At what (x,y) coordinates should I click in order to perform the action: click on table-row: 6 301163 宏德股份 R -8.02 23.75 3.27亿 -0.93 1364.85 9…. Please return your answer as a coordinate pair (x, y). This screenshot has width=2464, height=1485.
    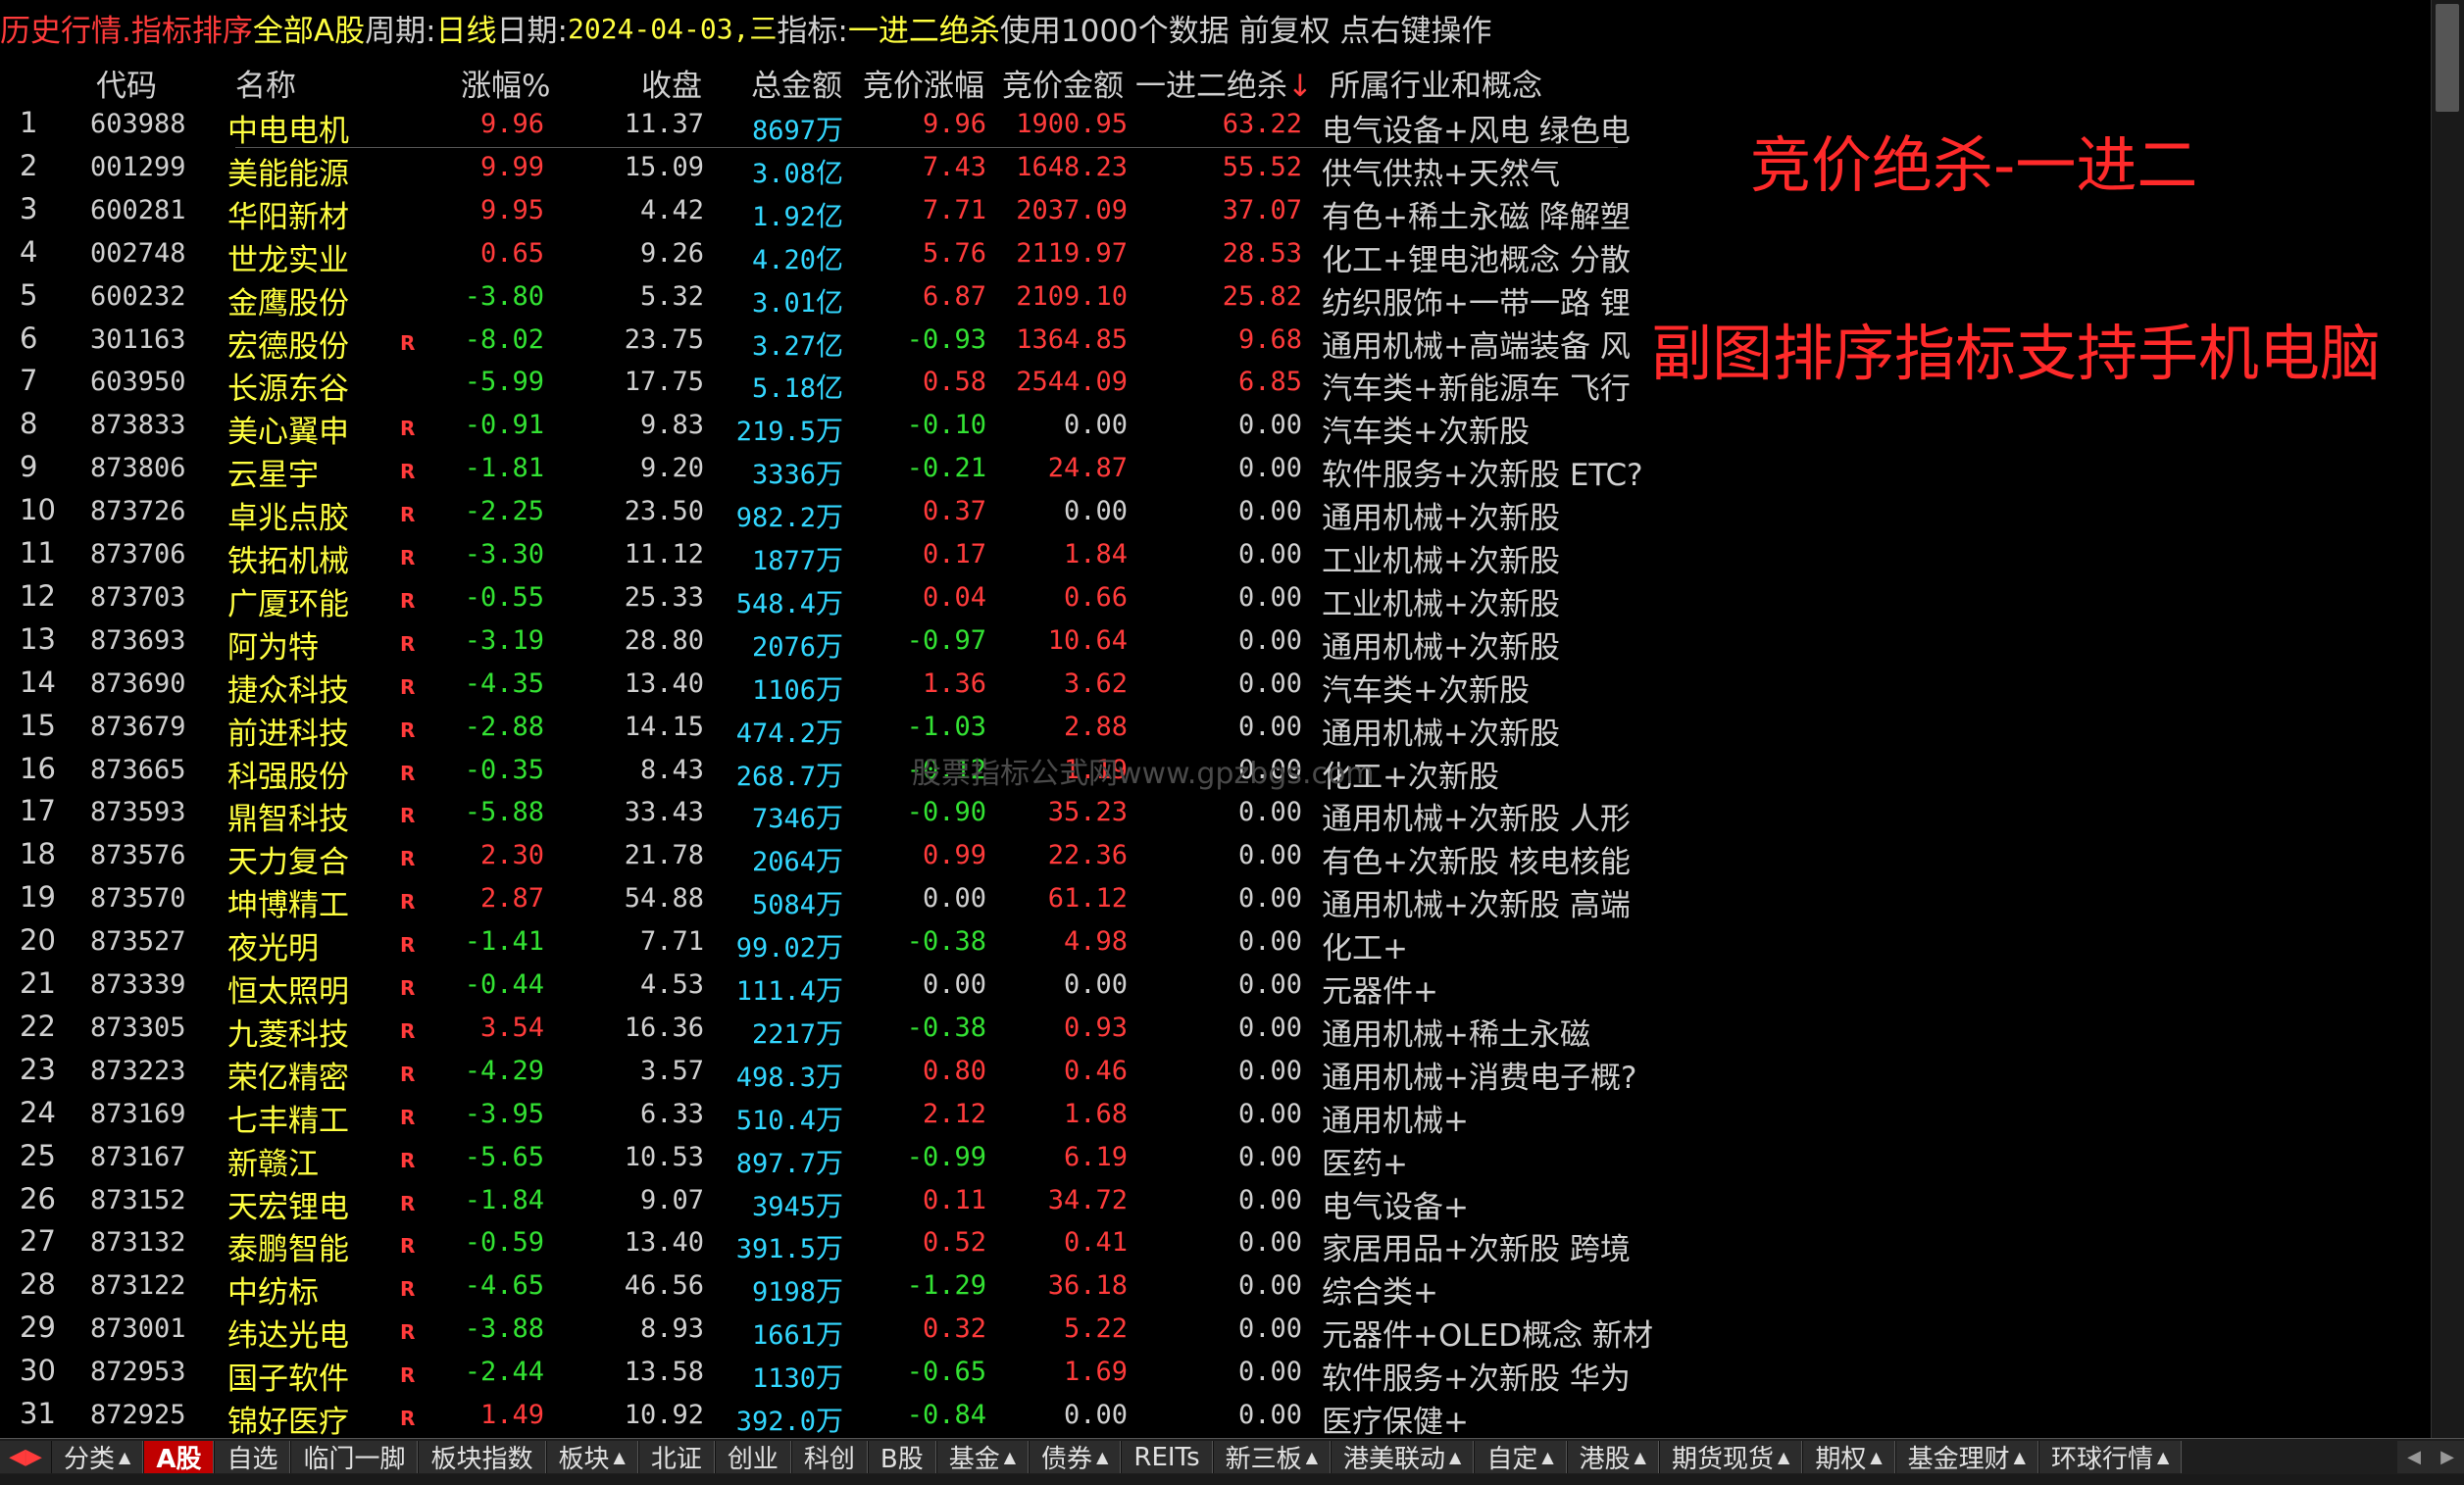
    Looking at the image, I should click on (833, 341).